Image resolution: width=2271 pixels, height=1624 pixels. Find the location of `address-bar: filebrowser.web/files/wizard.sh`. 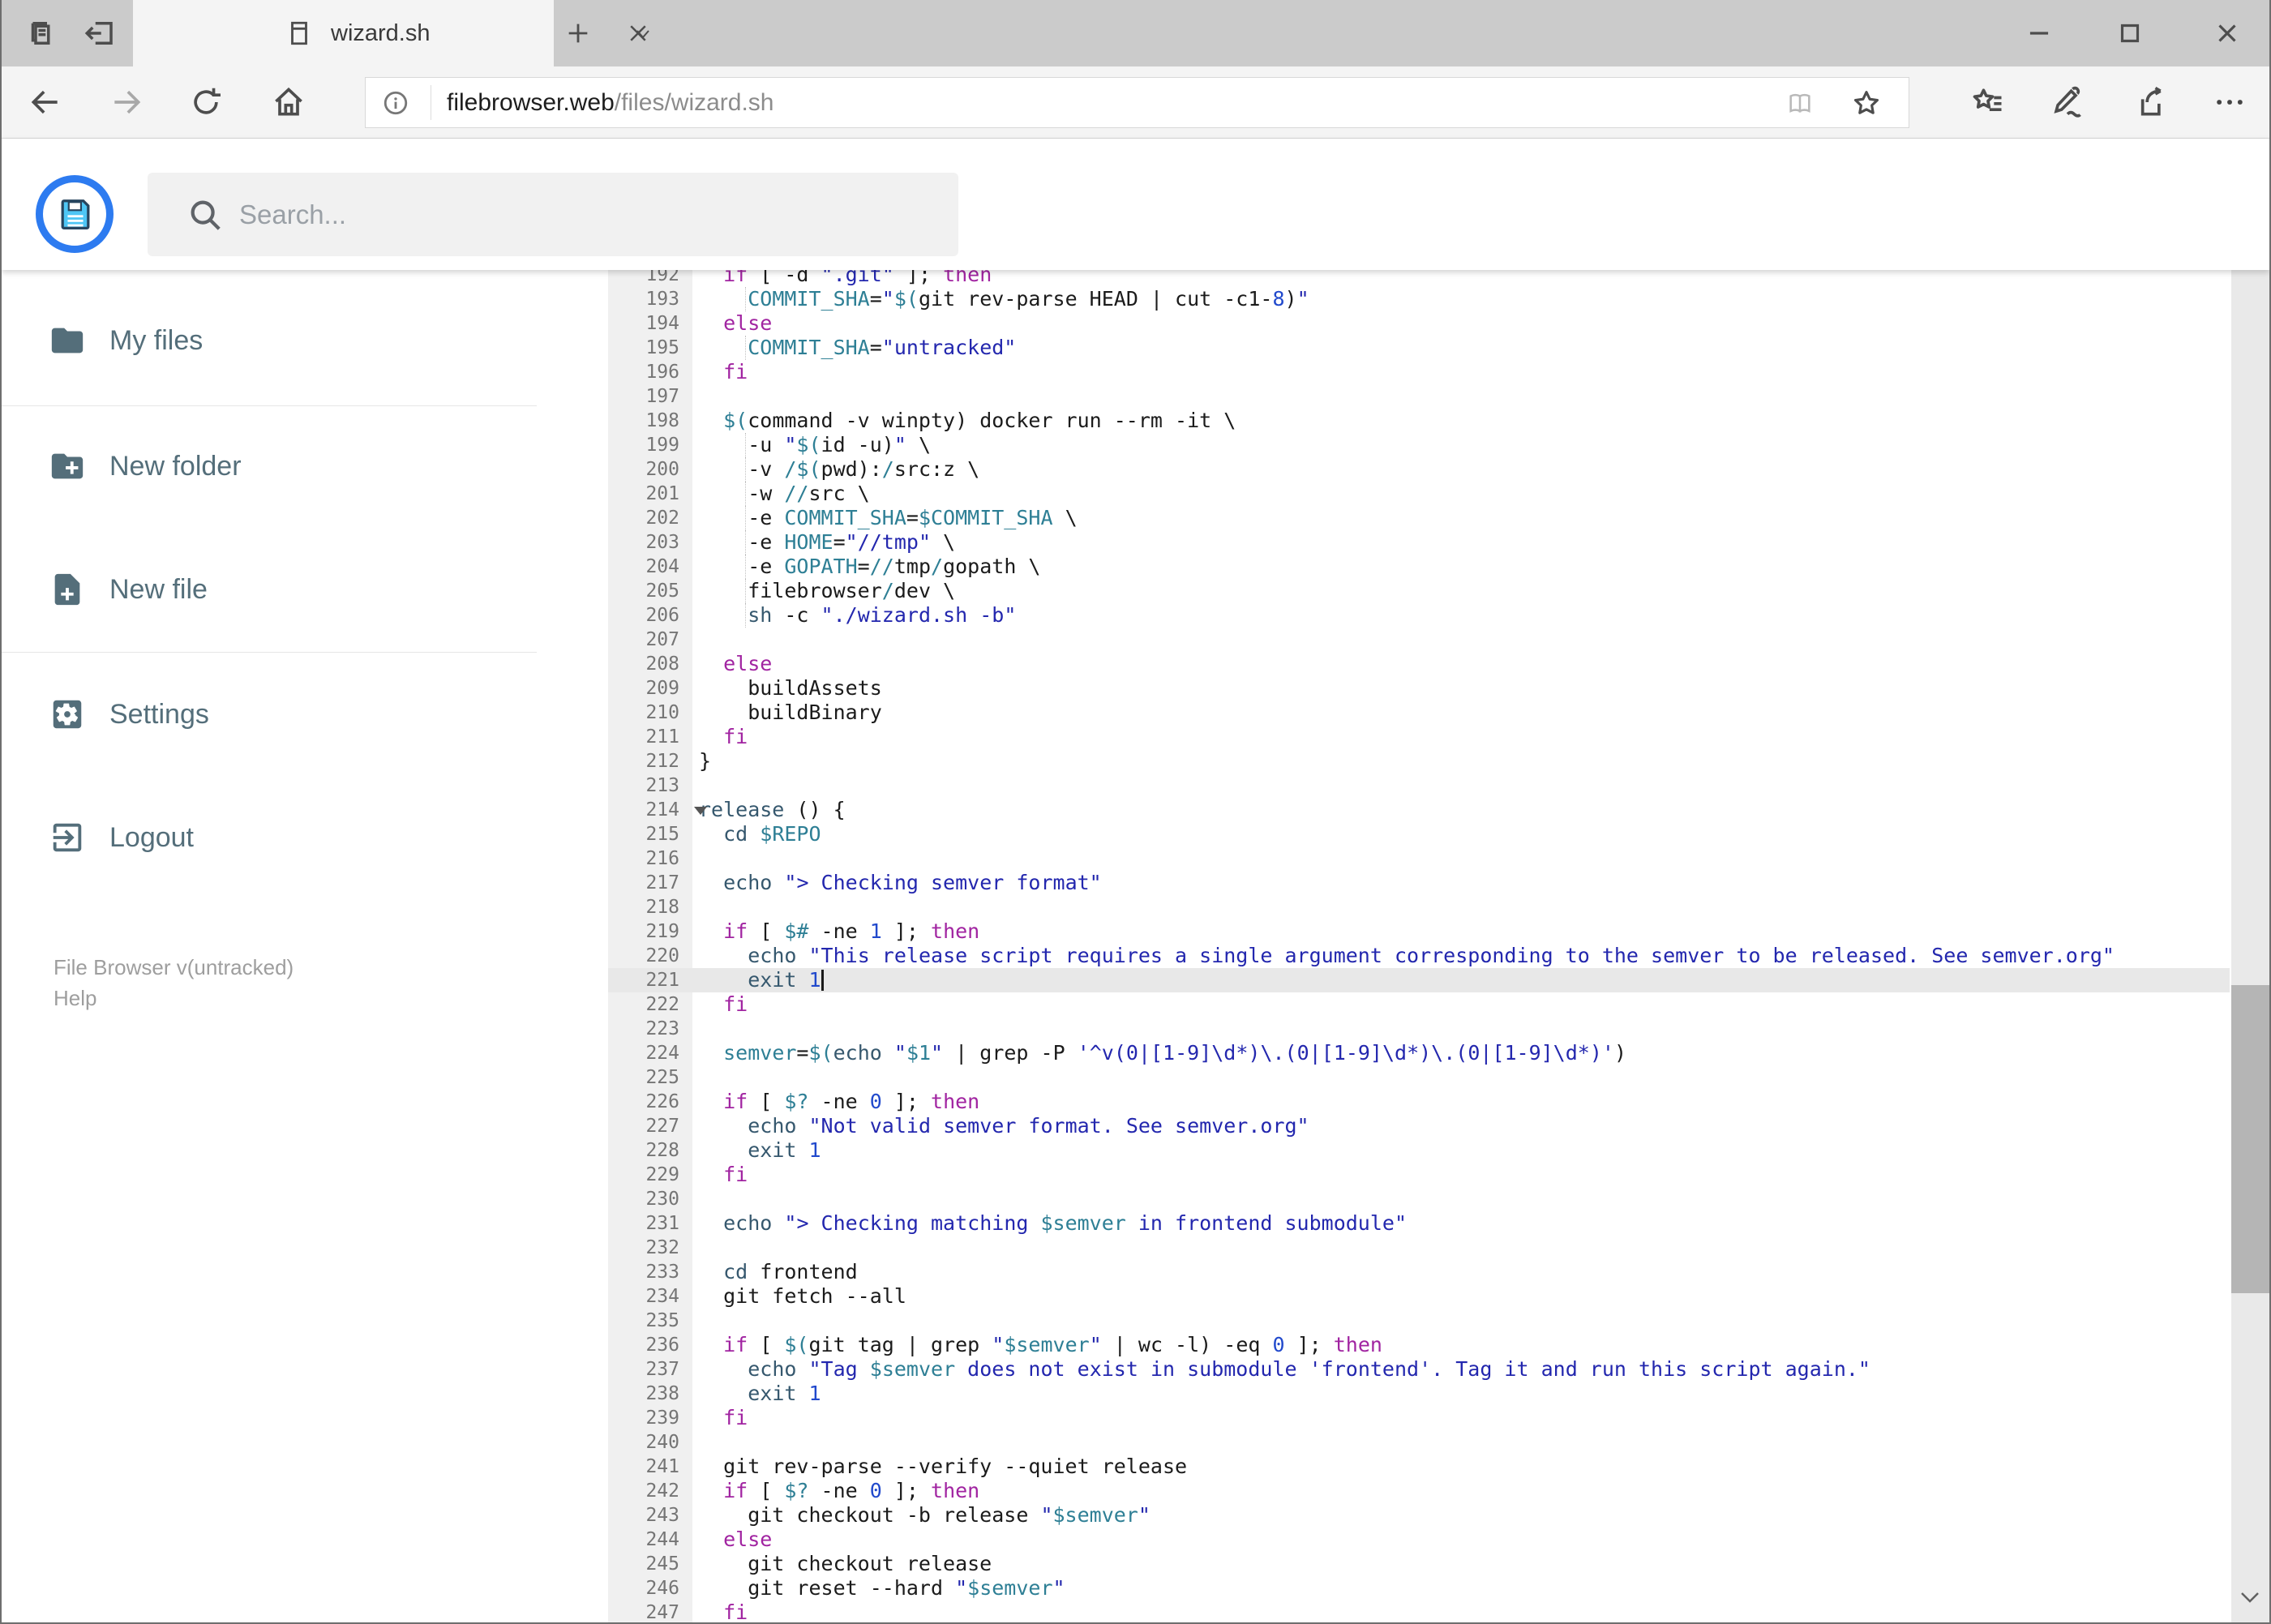

address-bar: filebrowser.web/files/wizard.sh is located at coordinates (1137, 102).